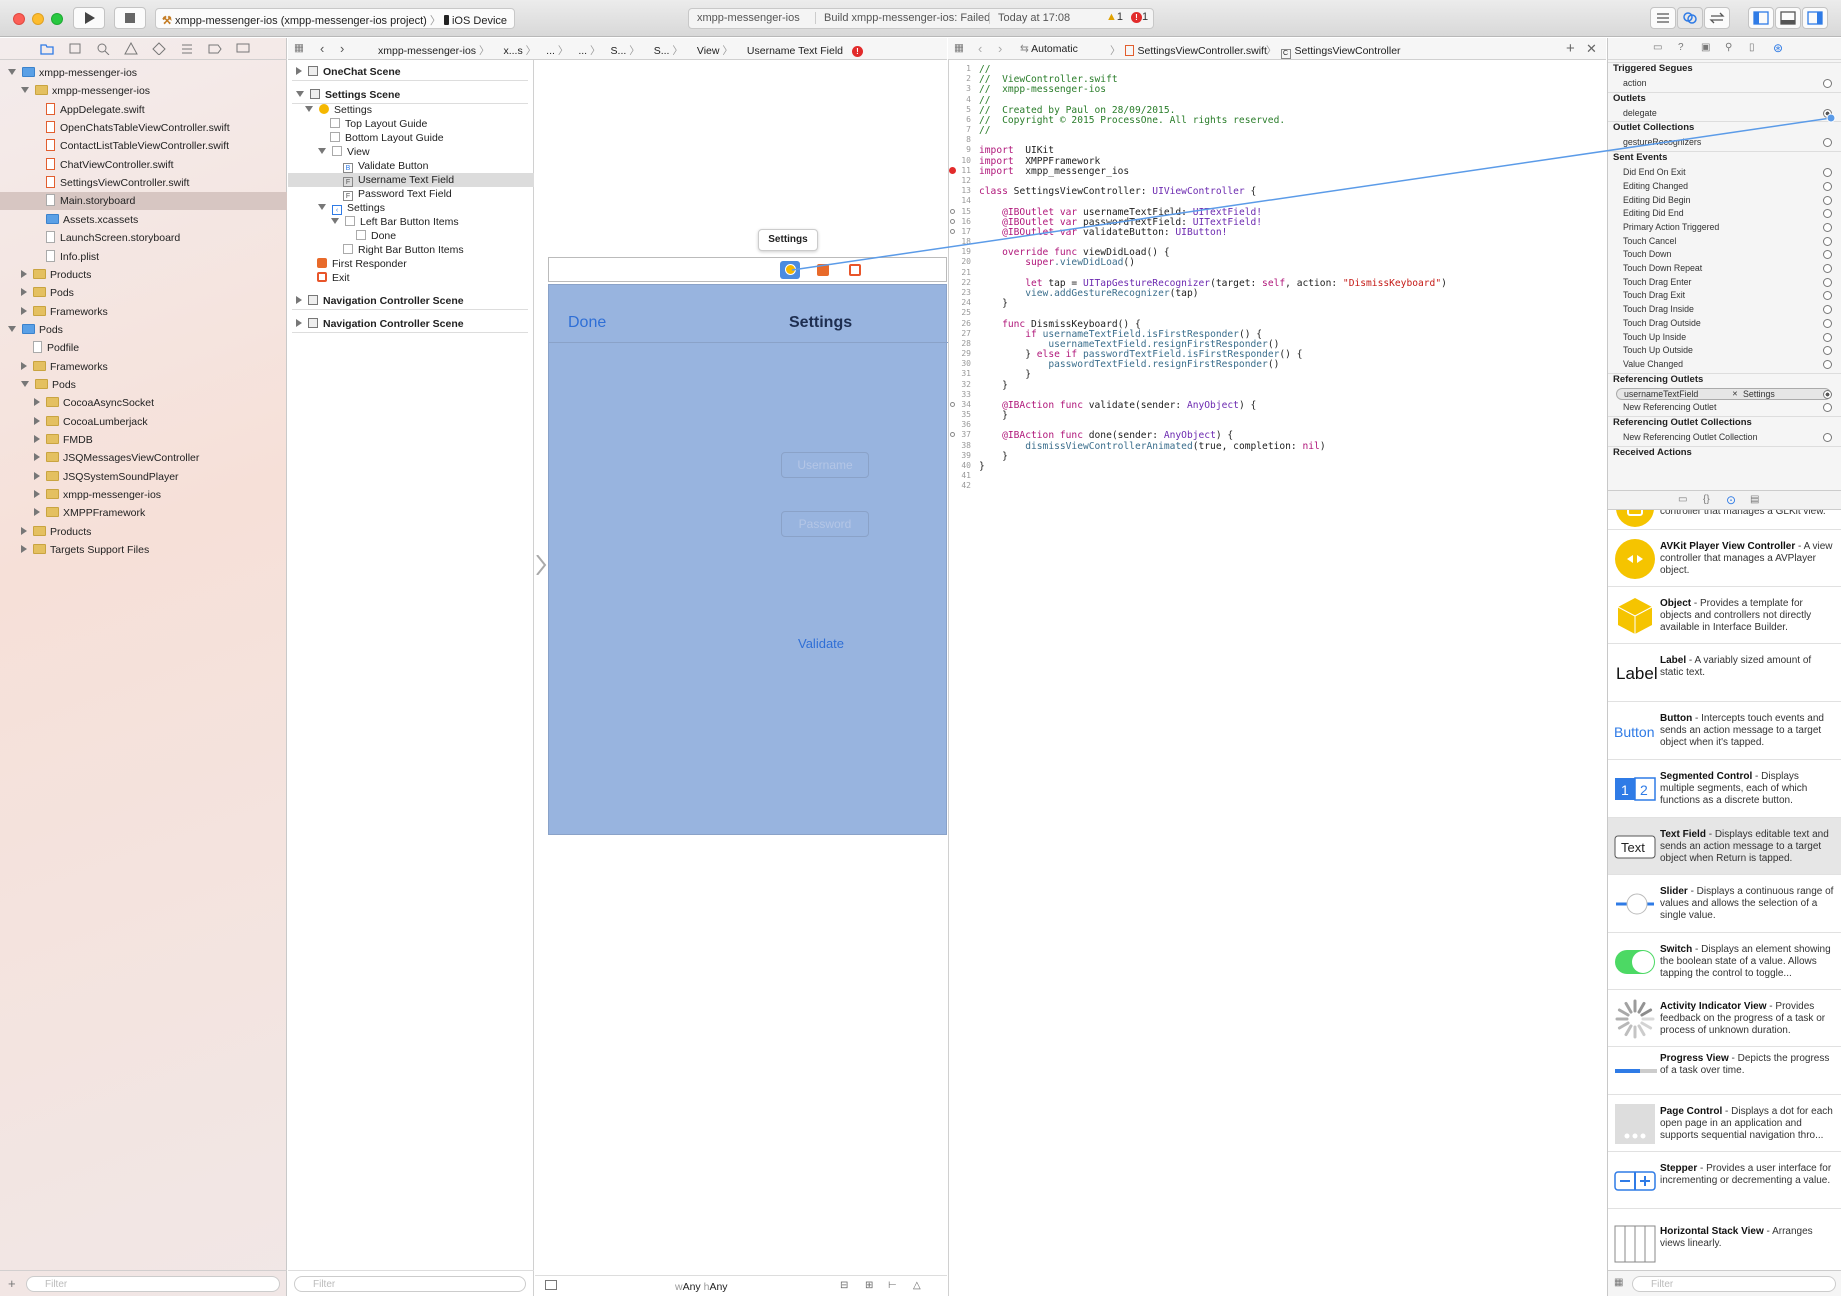  Describe the element at coordinates (410, 1284) in the screenshot. I see `outline-filter-input: Filter` at that location.